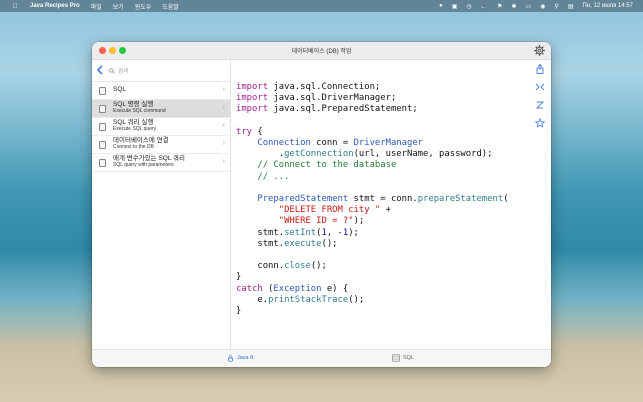  What do you see at coordinates (484, 6) in the screenshot?
I see `volume-icon: 🔈` at bounding box center [484, 6].